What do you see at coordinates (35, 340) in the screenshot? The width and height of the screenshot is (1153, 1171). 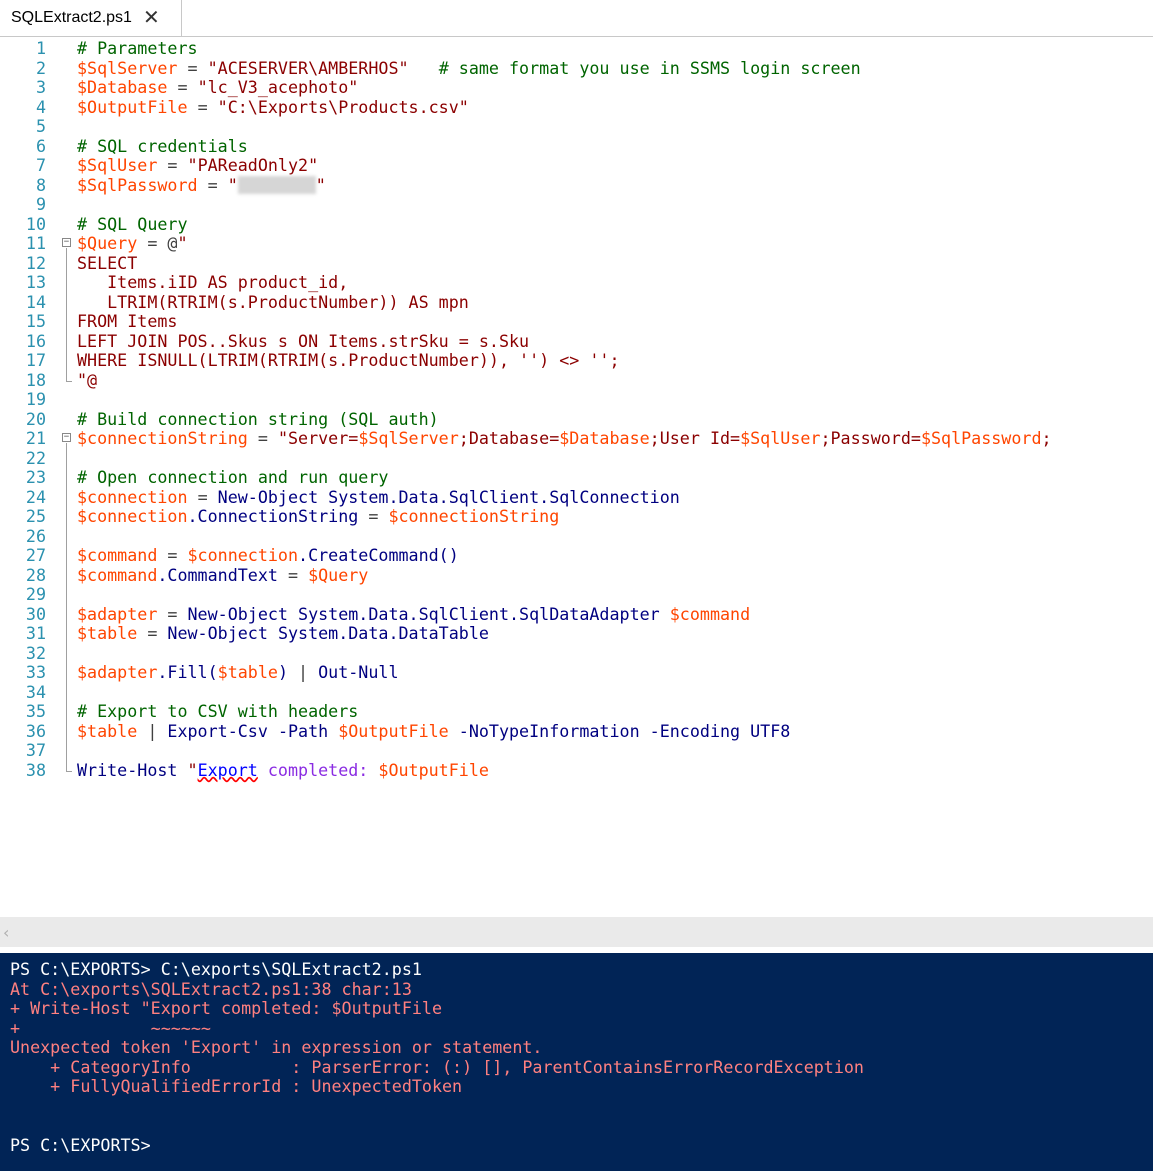 I see `line-number: 16` at bounding box center [35, 340].